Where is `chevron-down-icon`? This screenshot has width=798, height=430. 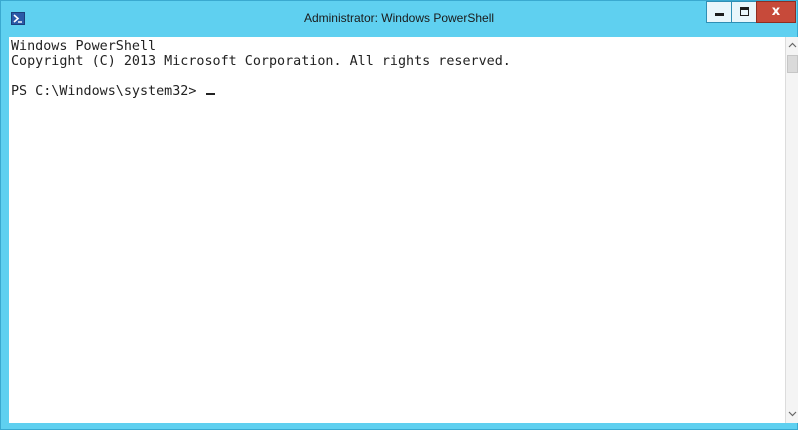
chevron-down-icon is located at coordinates (792, 414).